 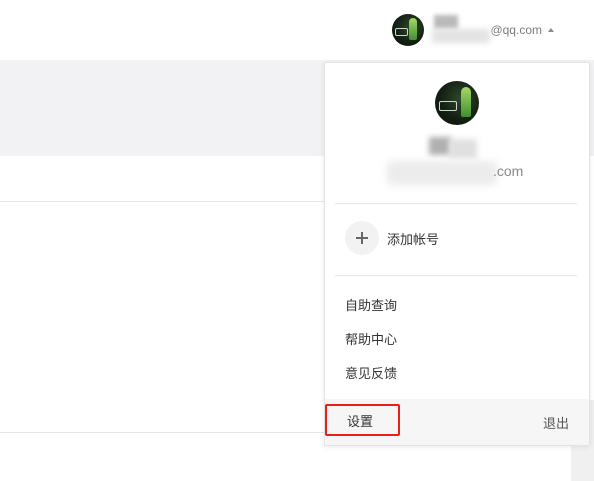 What do you see at coordinates (362, 420) in the screenshot?
I see `settings-button: 设置` at bounding box center [362, 420].